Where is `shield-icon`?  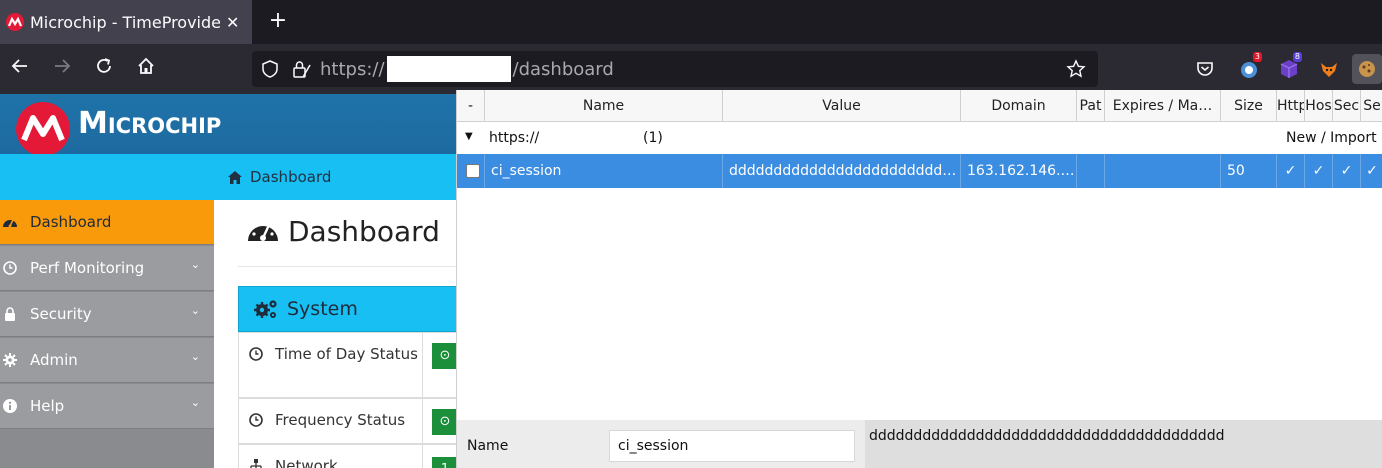 shield-icon is located at coordinates (270, 69).